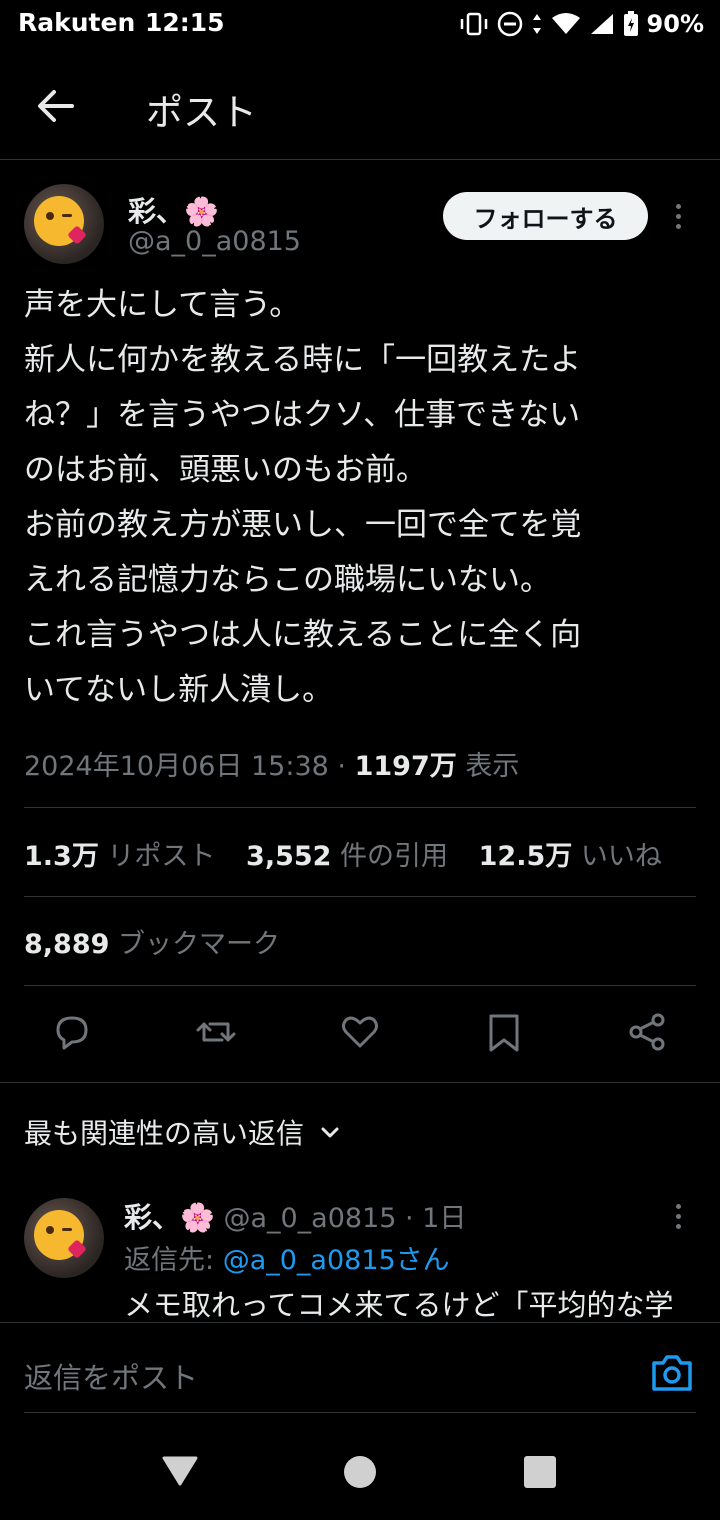 Image resolution: width=720 pixels, height=1520 pixels. I want to click on reply-handle-time: @a_0_a0815 · 1日, so click(340, 1218).